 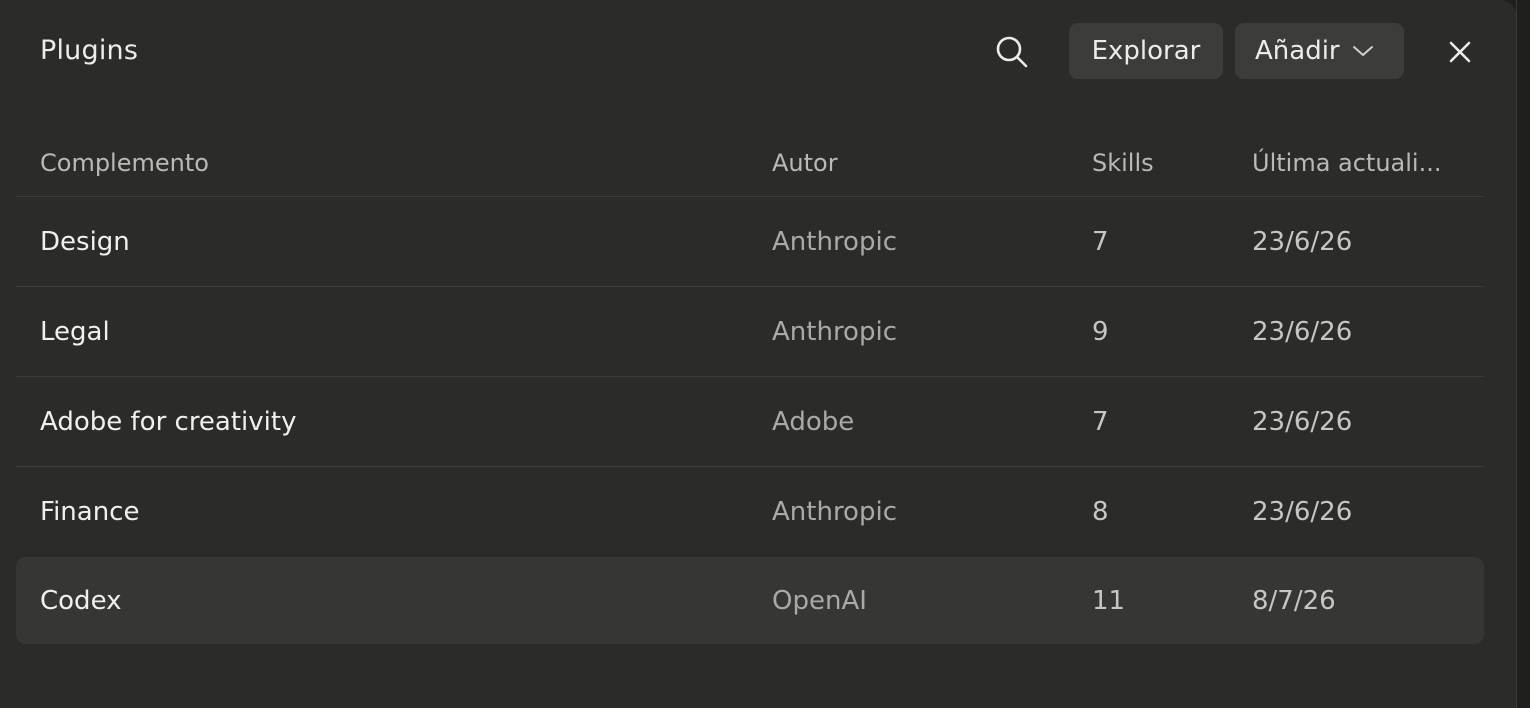 I want to click on add-dropdown-button: Añadir, so click(x=1319, y=51).